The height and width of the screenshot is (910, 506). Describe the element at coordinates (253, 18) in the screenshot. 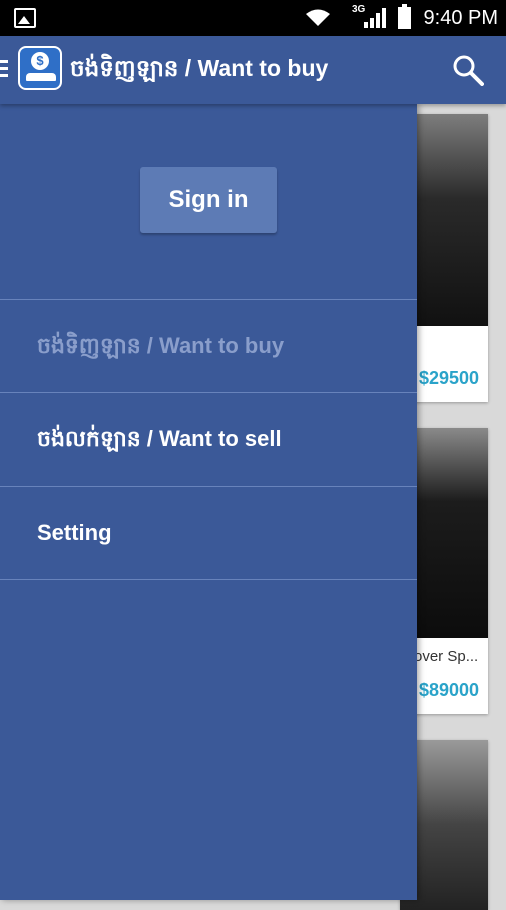

I see `status-bar: 3G 9:40 PM` at that location.